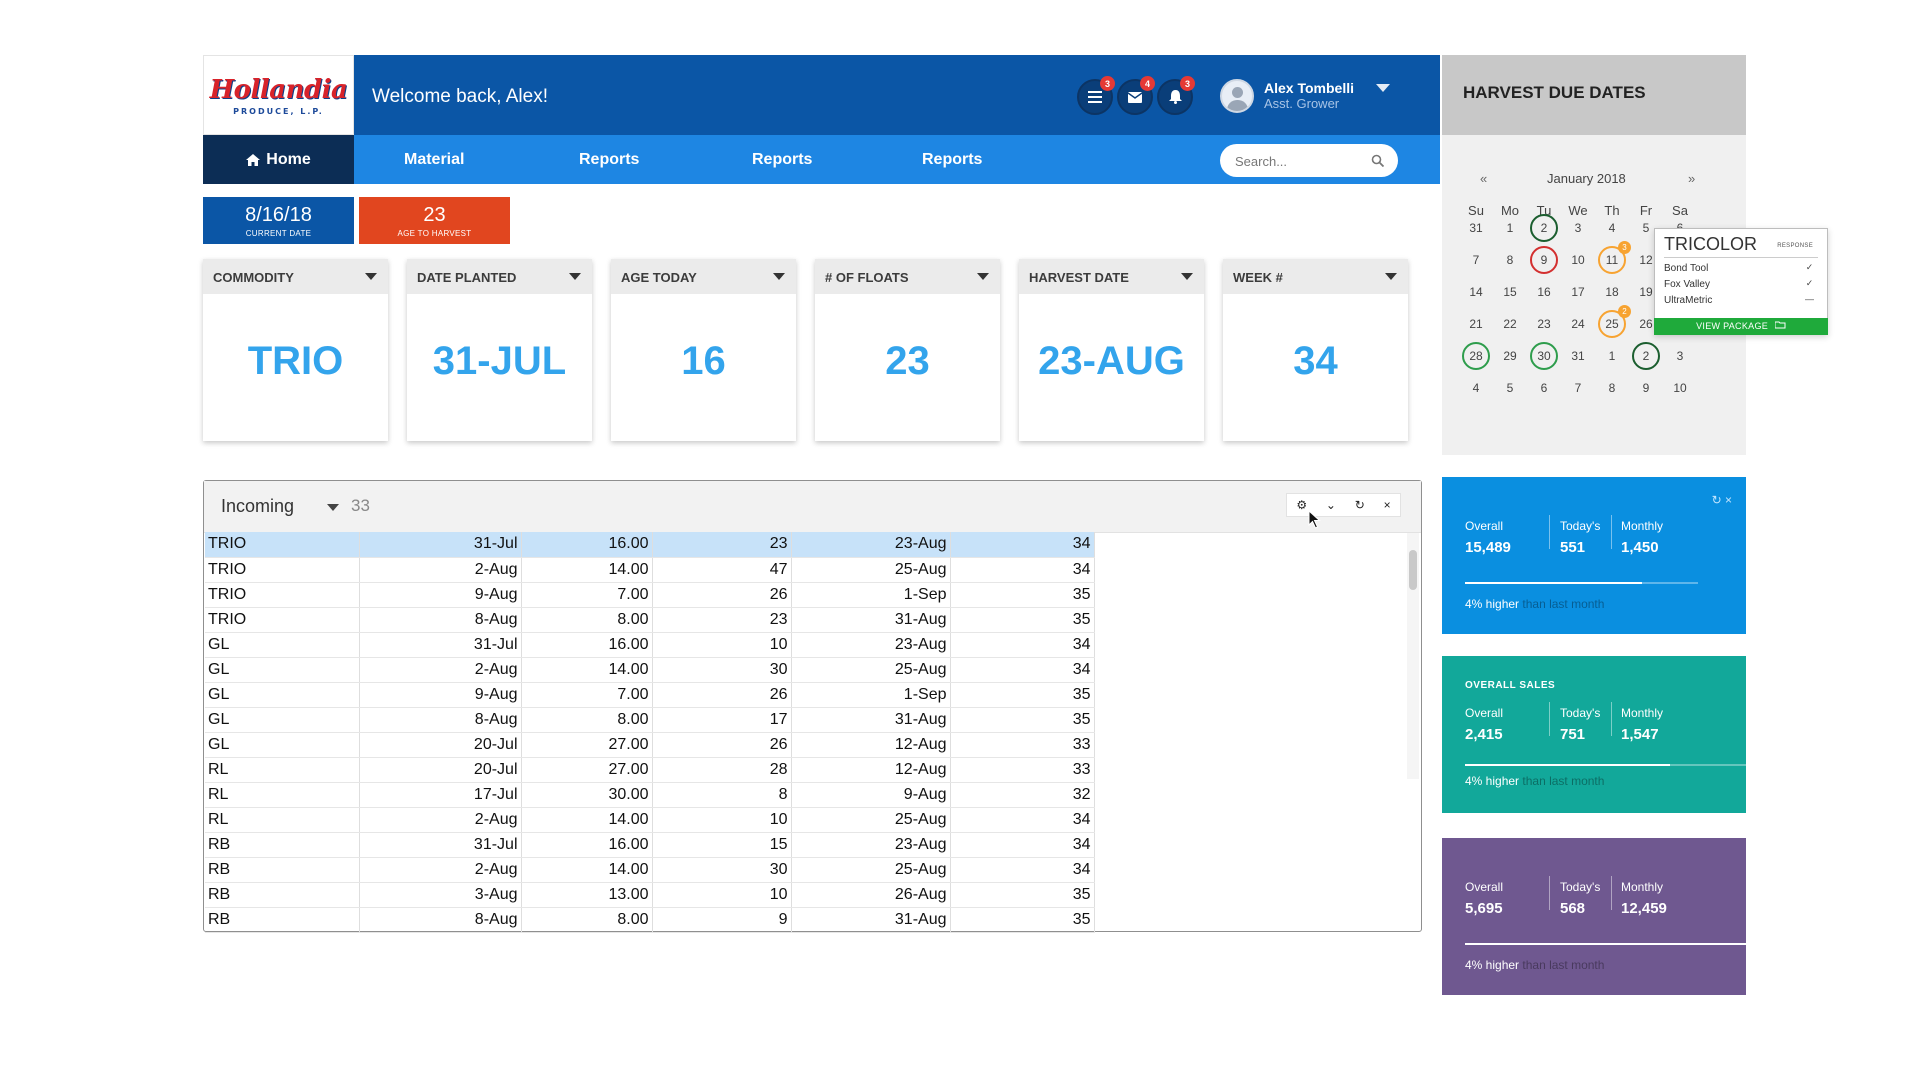 Image resolution: width=1920 pixels, height=1079 pixels. Describe the element at coordinates (1096, 95) in the screenshot. I see `list-icon-button: 3` at that location.